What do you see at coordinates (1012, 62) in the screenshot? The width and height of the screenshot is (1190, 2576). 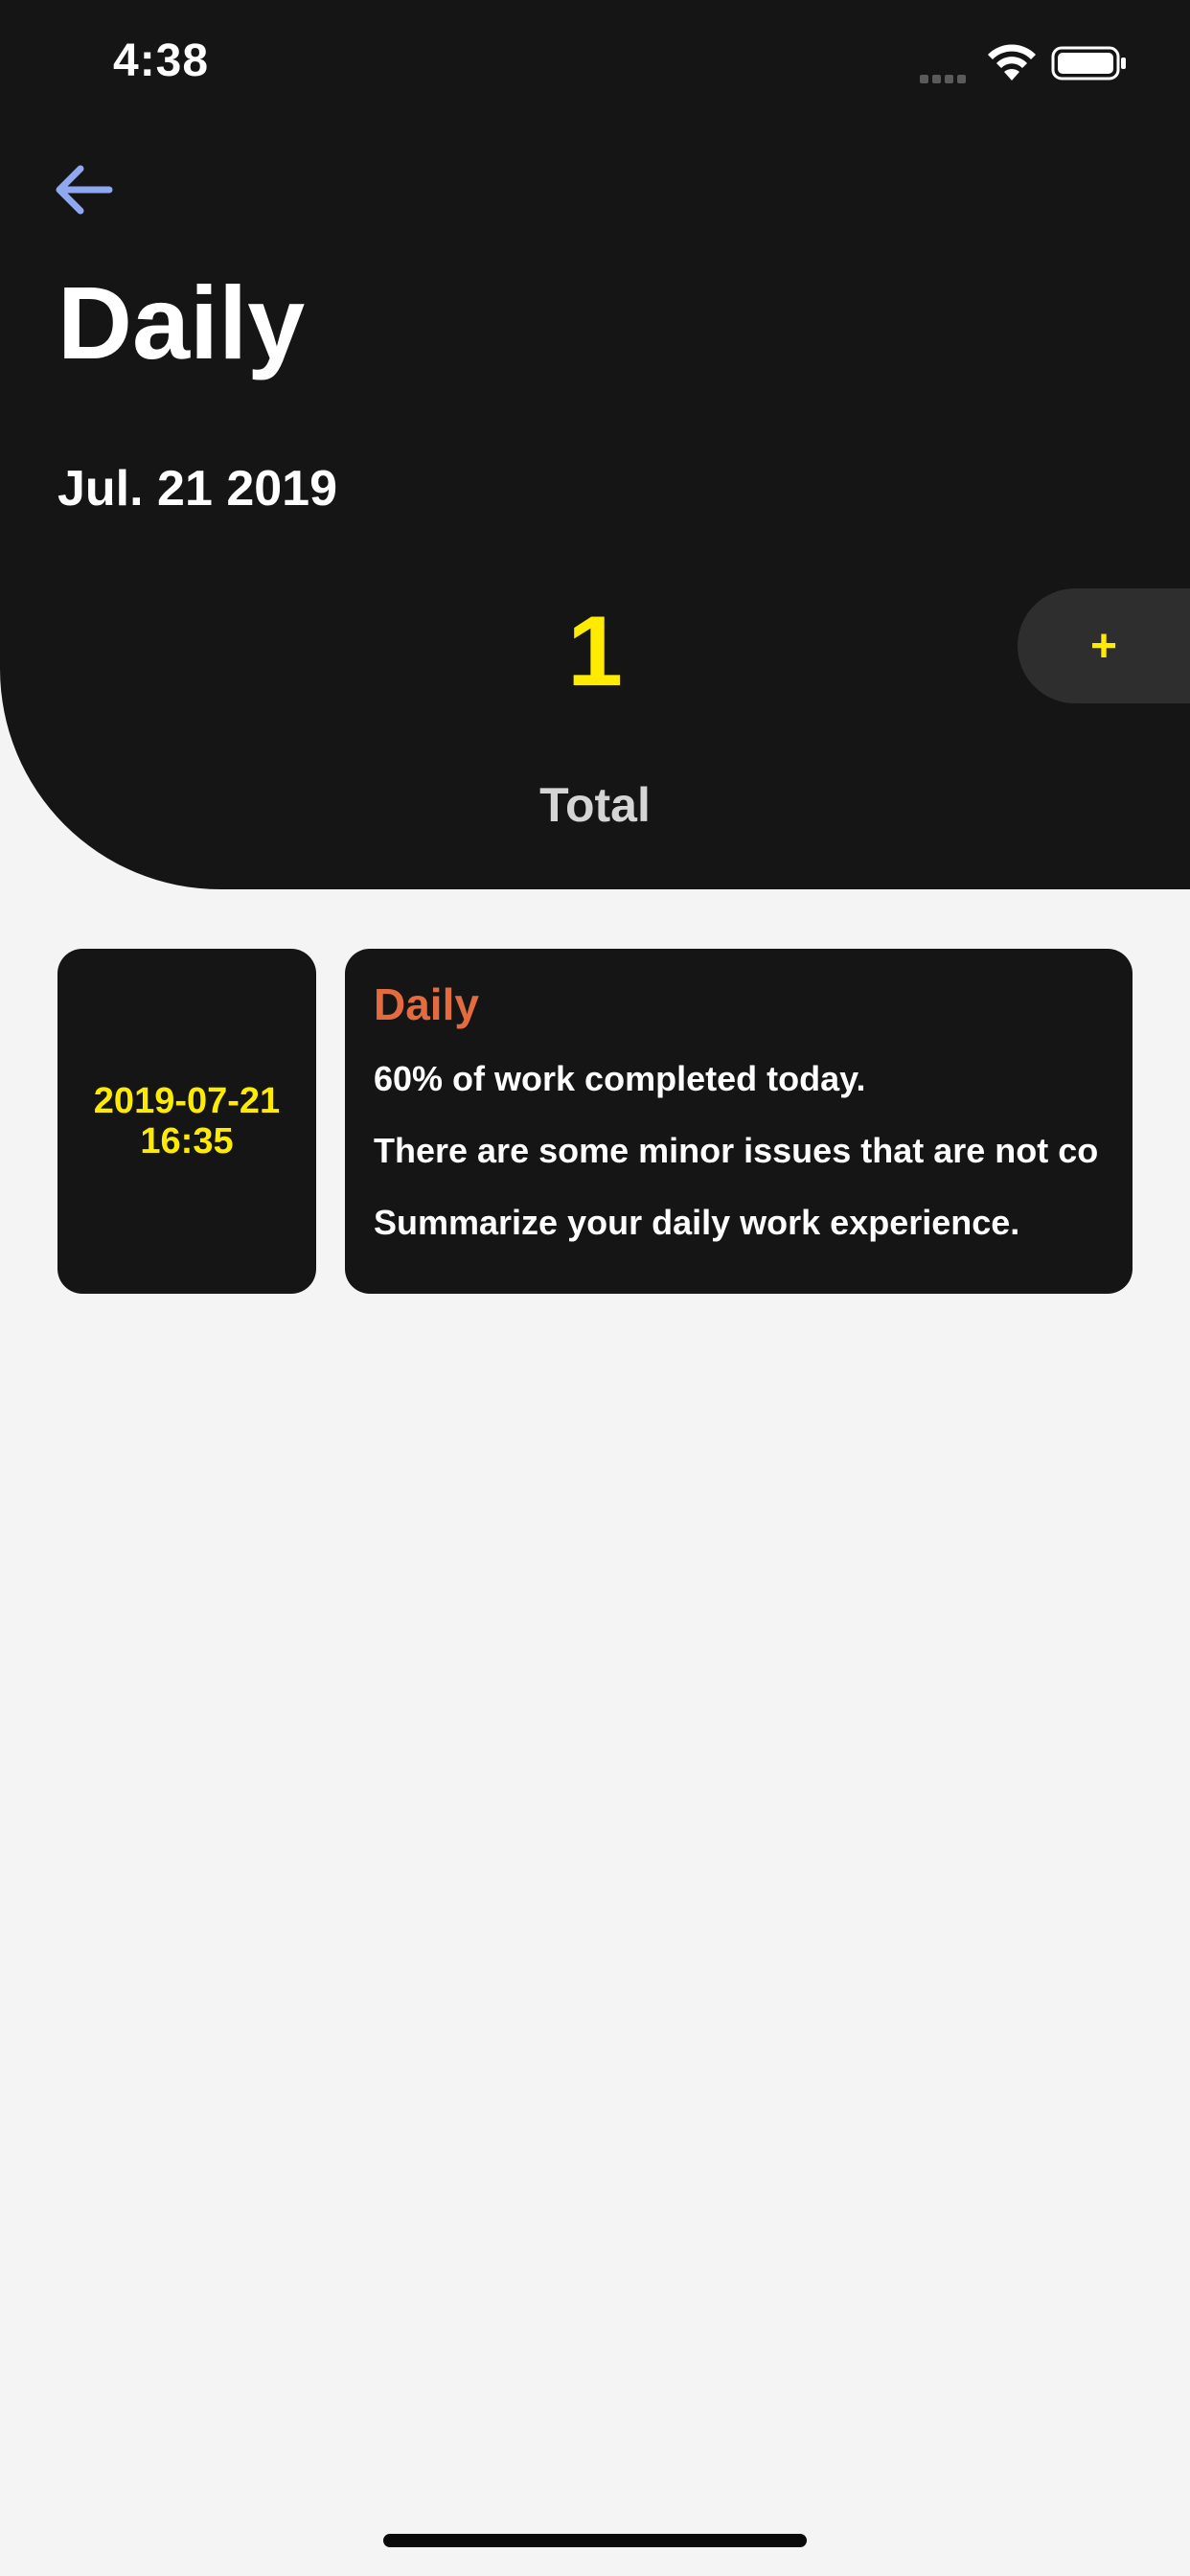 I see `wifi-icon` at bounding box center [1012, 62].